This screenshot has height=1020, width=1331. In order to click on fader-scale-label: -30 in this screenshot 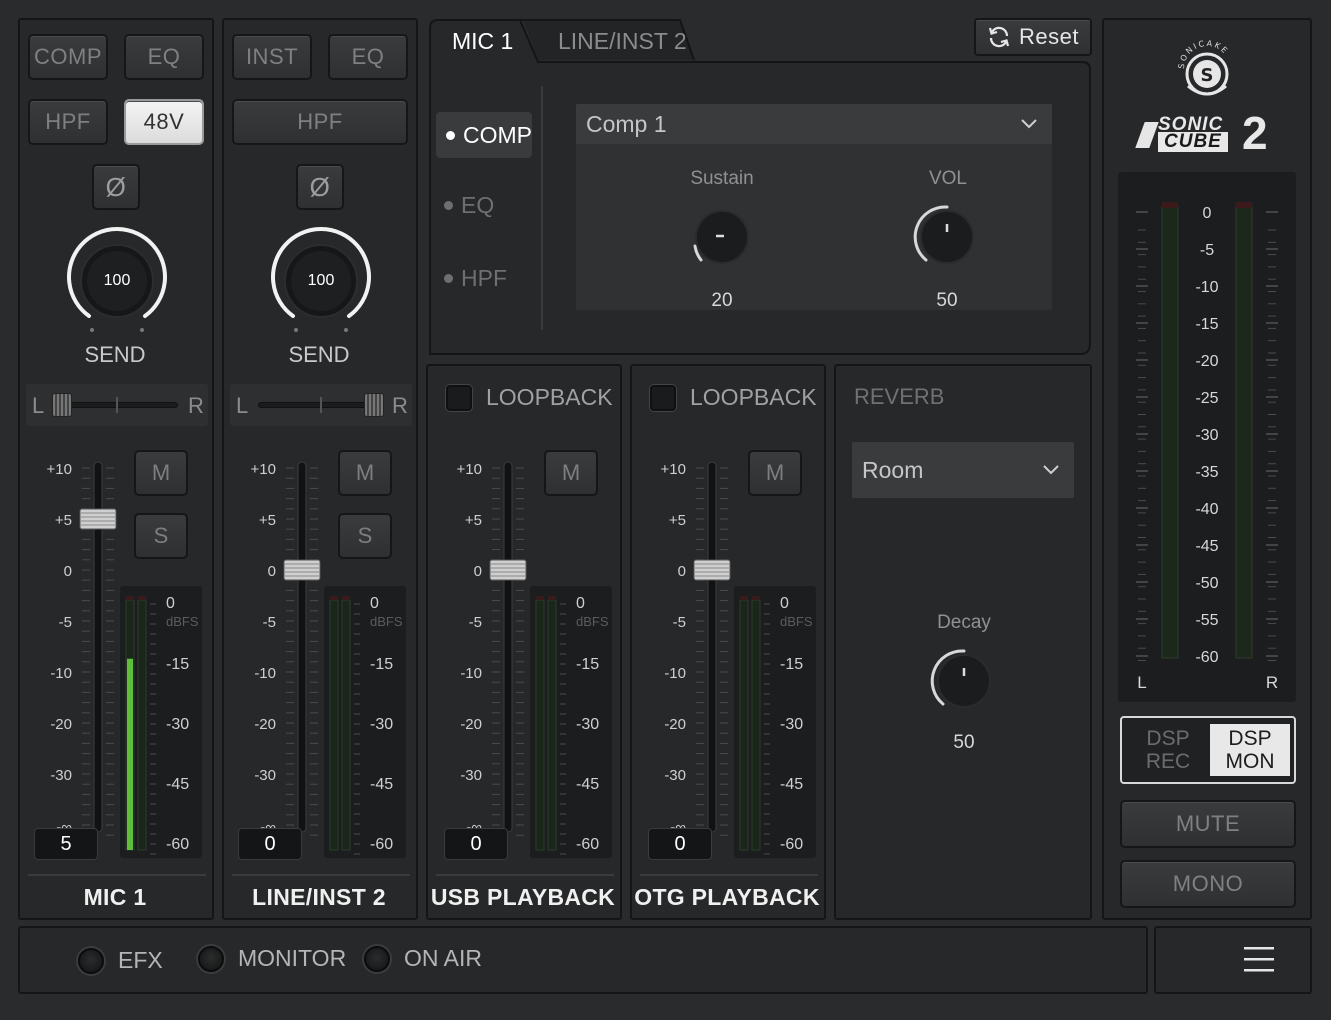, I will do `click(61, 775)`.